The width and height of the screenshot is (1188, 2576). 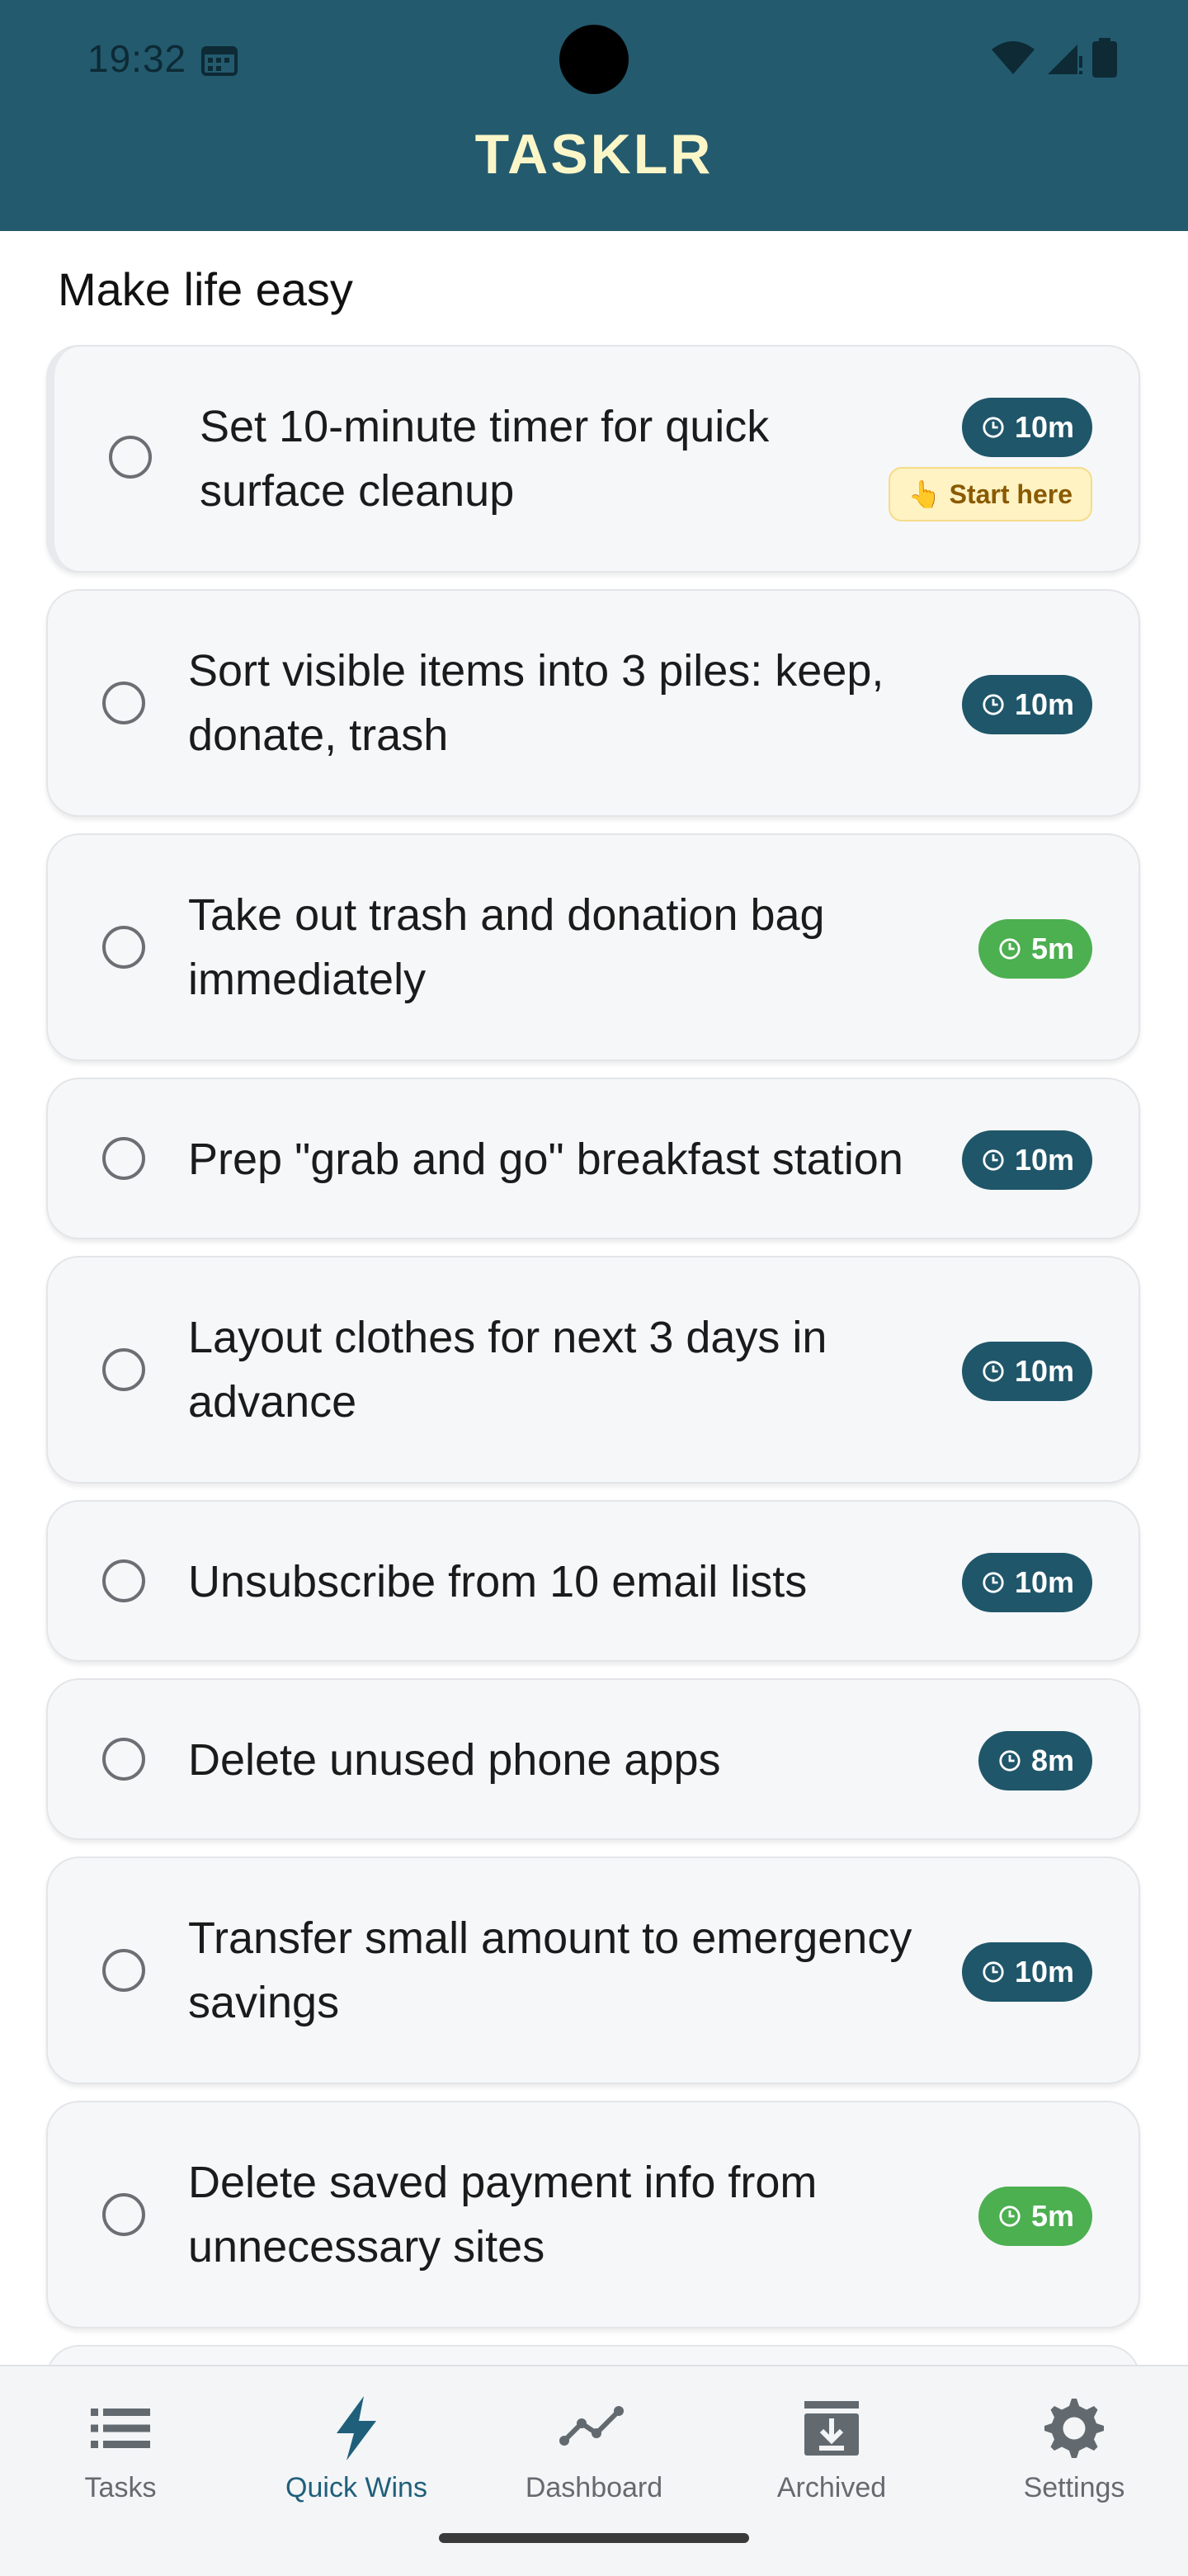 I want to click on nav-label: Tasks, so click(x=120, y=2487).